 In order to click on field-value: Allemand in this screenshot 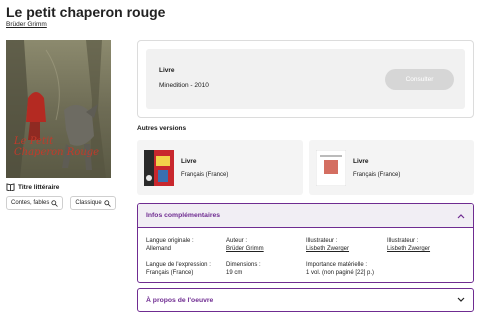, I will do `click(159, 249)`.